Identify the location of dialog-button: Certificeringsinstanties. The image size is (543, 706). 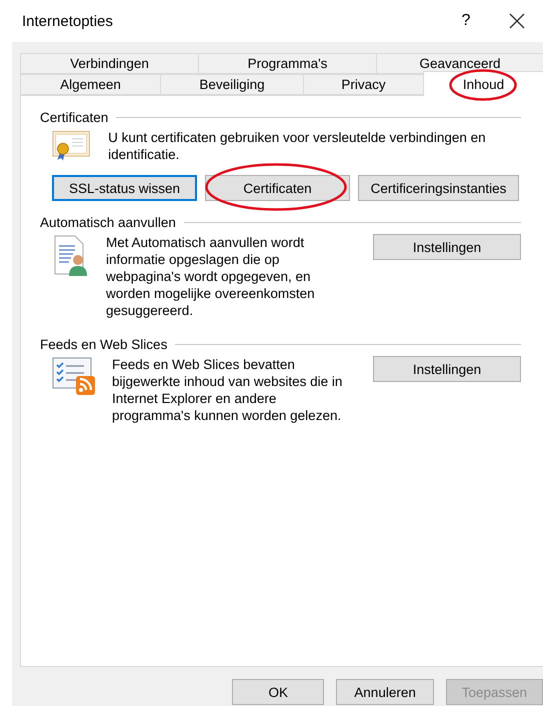
(438, 188).